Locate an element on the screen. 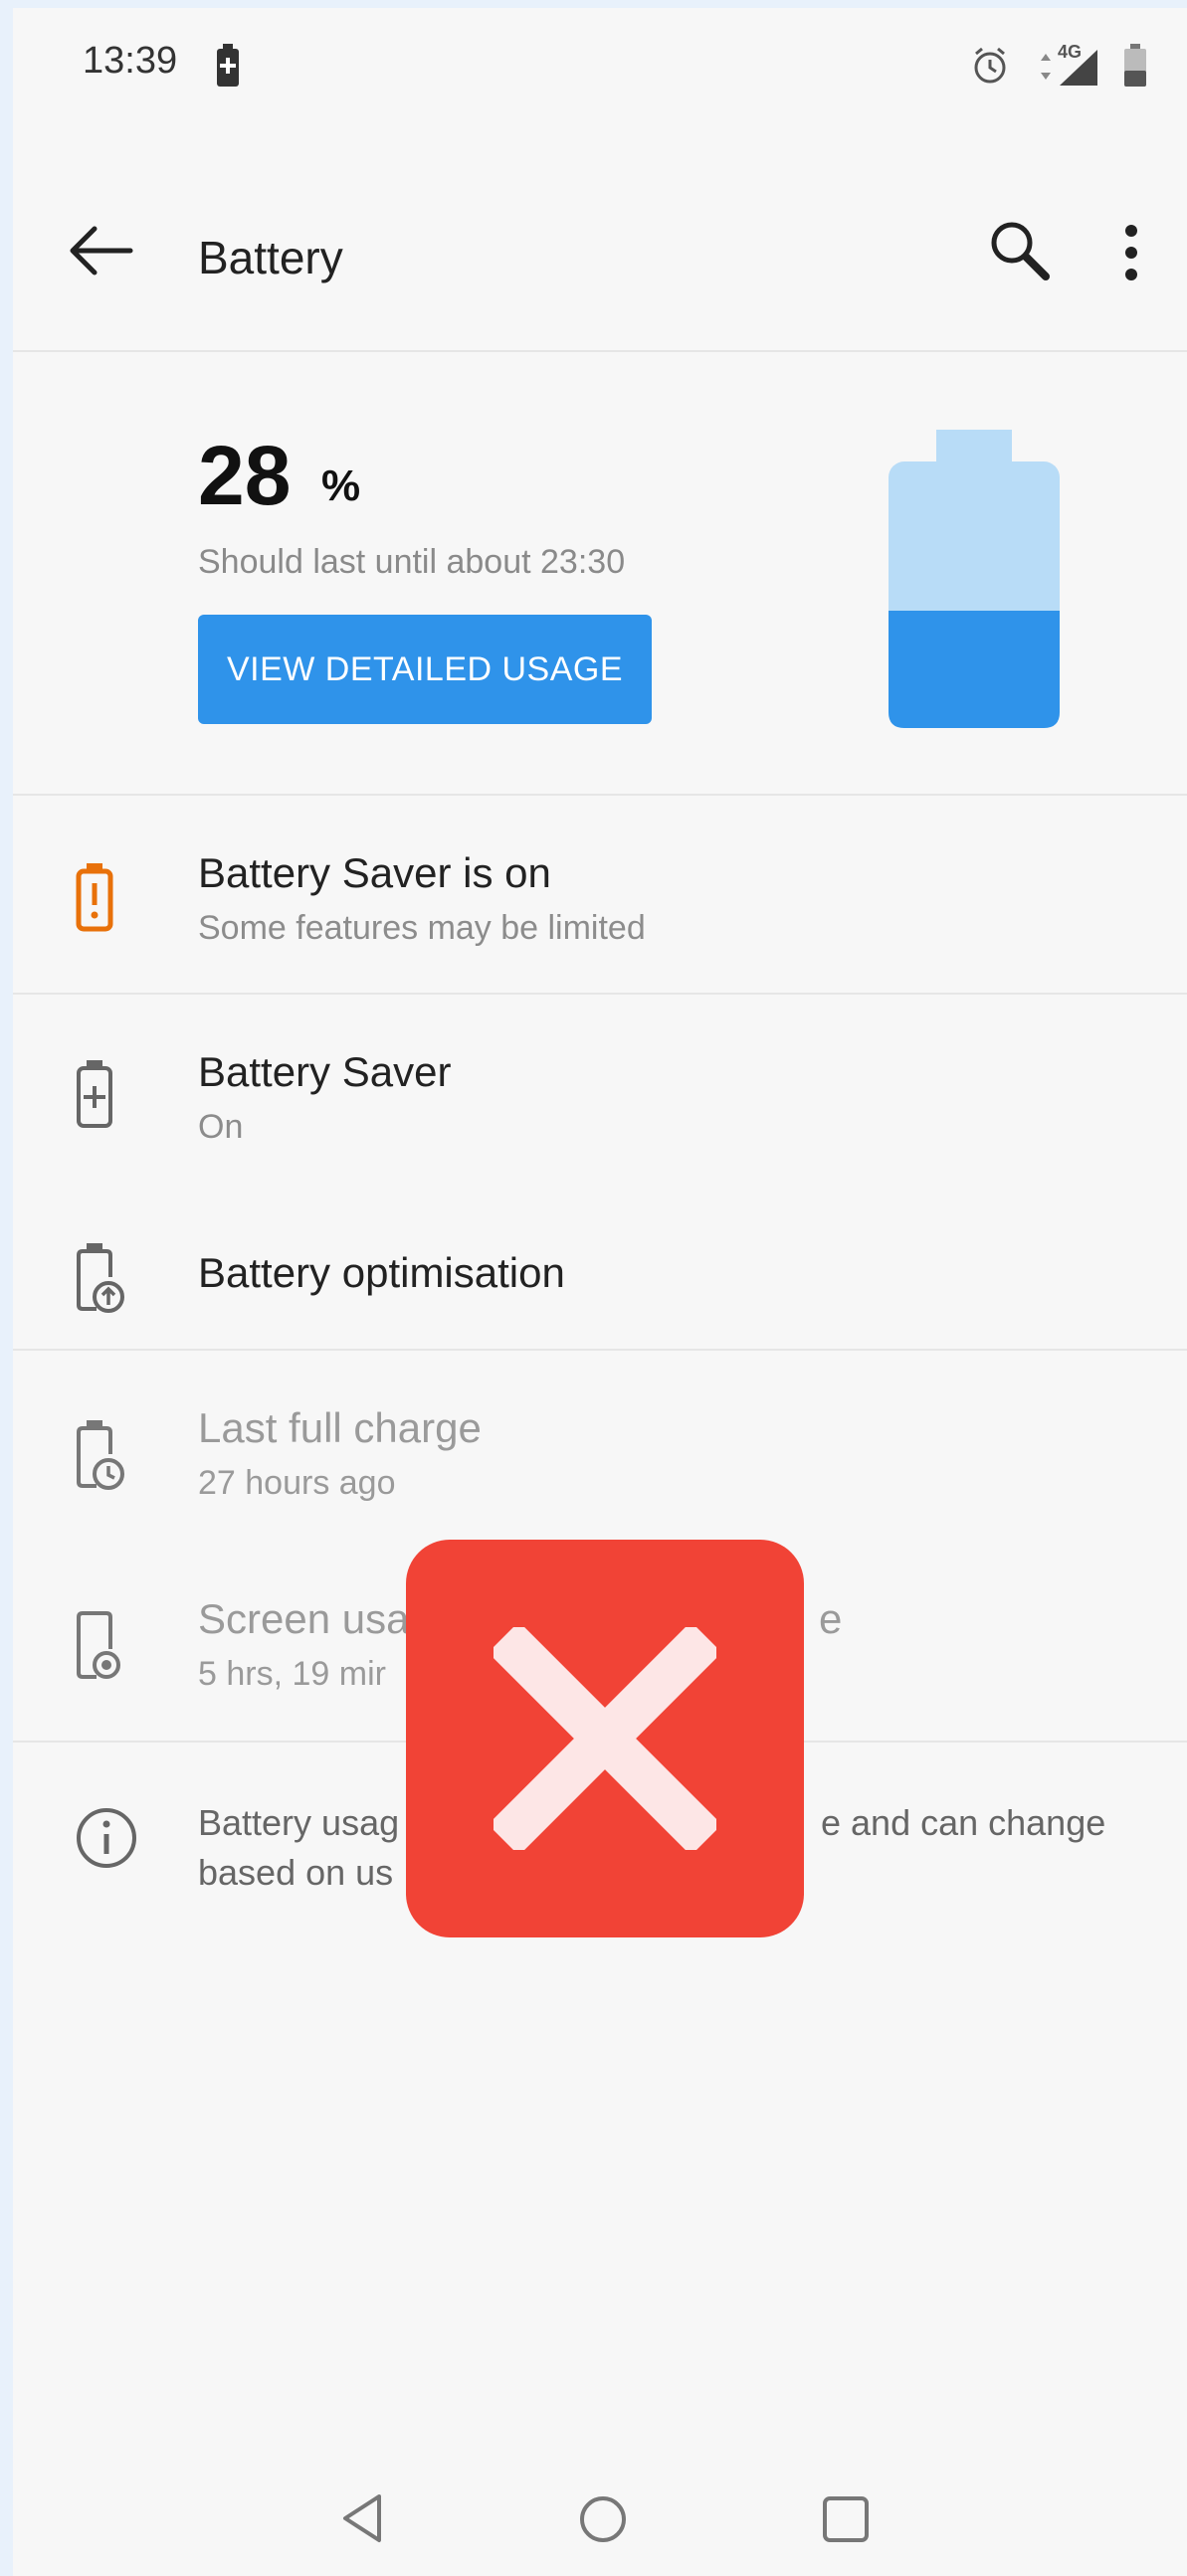  back-triangle-icon is located at coordinates (362, 2518).